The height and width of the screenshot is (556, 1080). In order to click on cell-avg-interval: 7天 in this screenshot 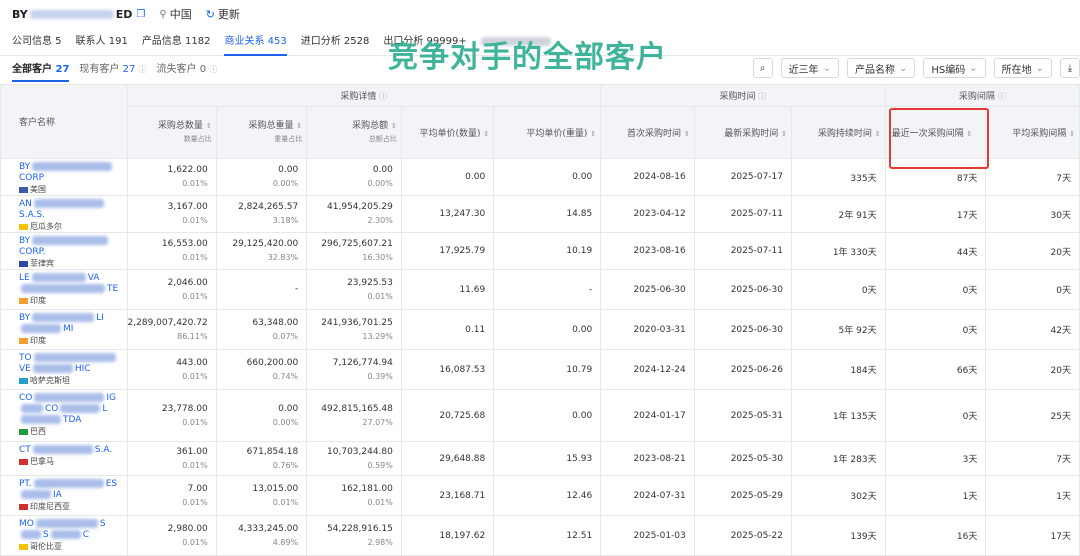, I will do `click(1032, 177)`.